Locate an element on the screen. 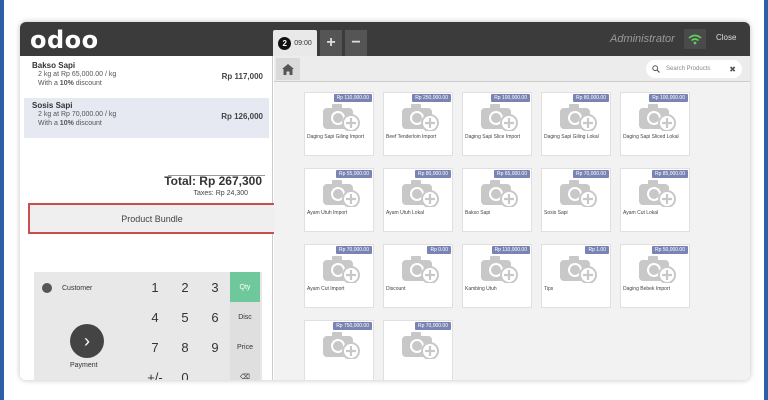 This screenshot has width=768, height=400. product-name: Daging Sapi Giling Import is located at coordinates (335, 137).